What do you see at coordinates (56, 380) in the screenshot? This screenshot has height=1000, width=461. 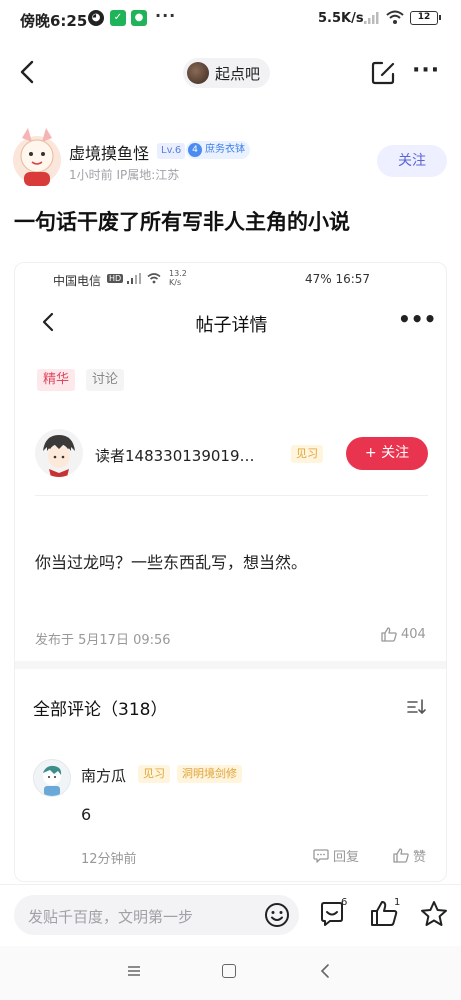 I see `tag-featured: 精华` at bounding box center [56, 380].